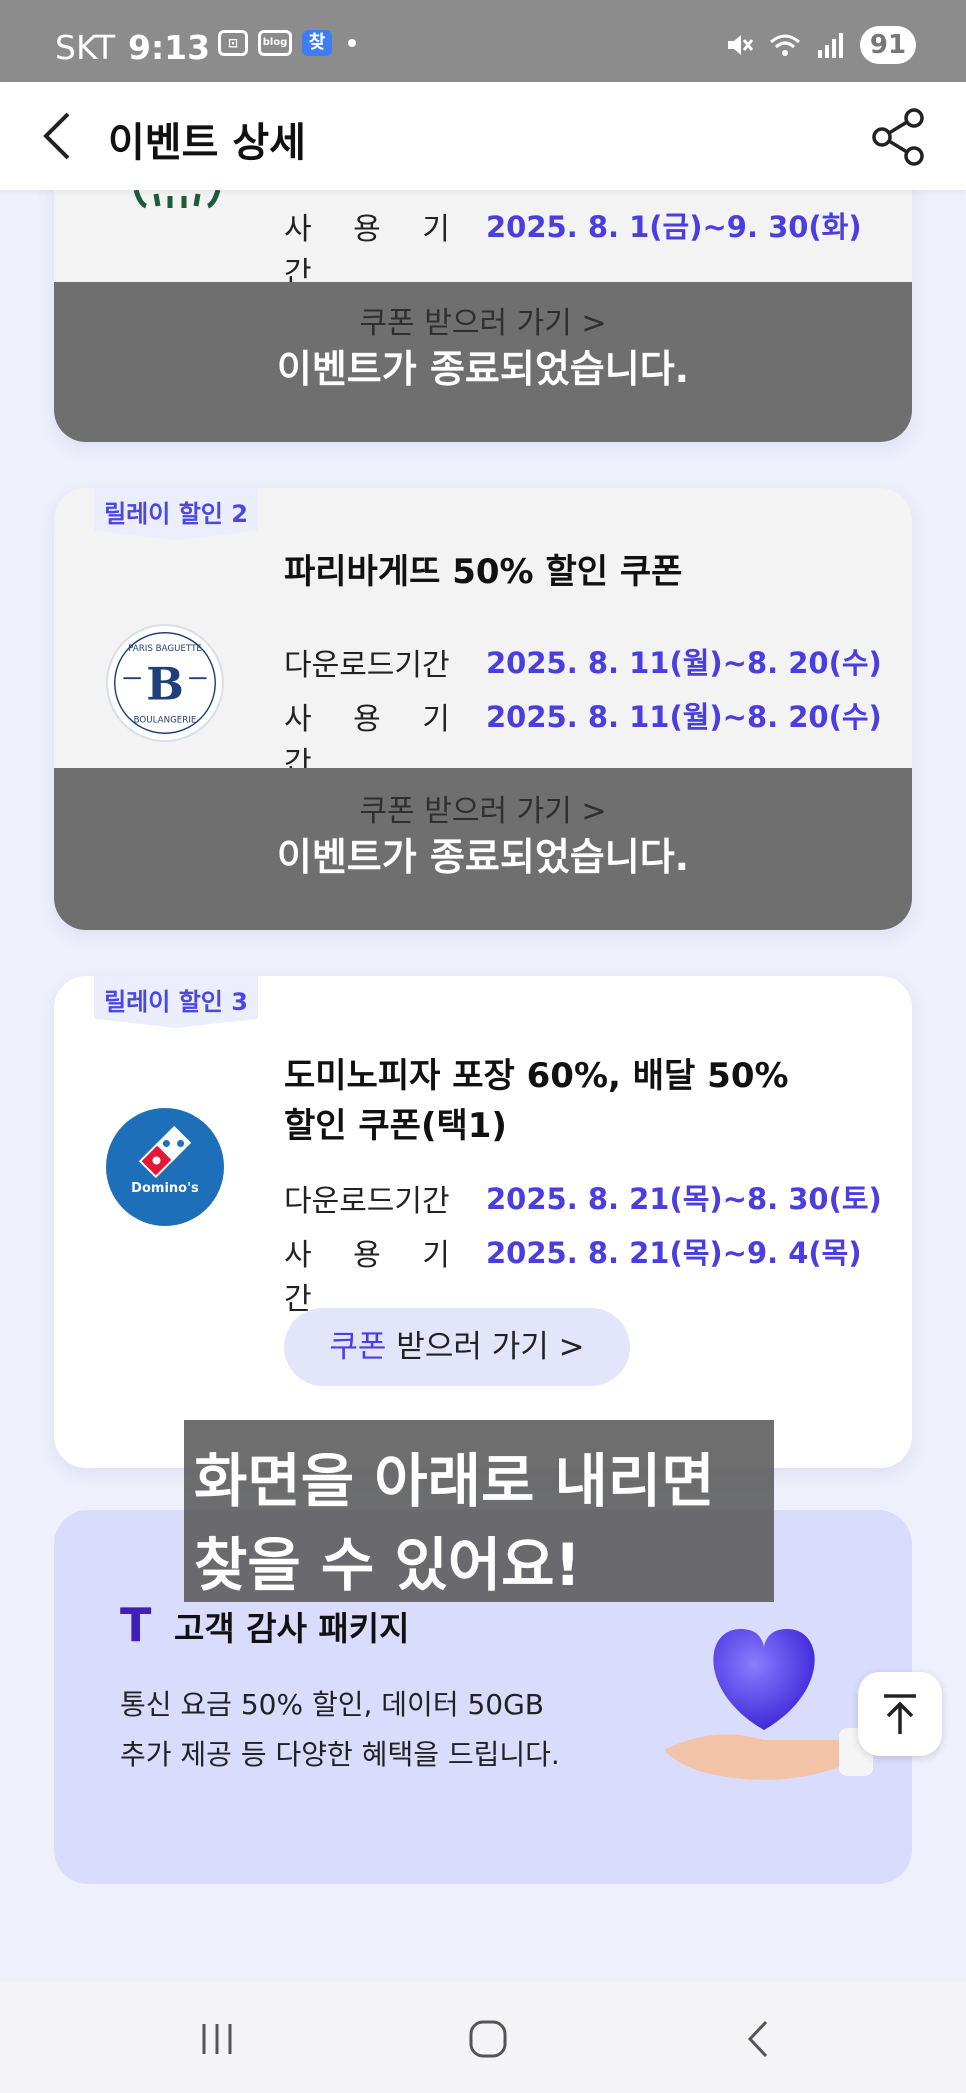  I want to click on relay-tag: 릴레이 할인 2, so click(176, 514).